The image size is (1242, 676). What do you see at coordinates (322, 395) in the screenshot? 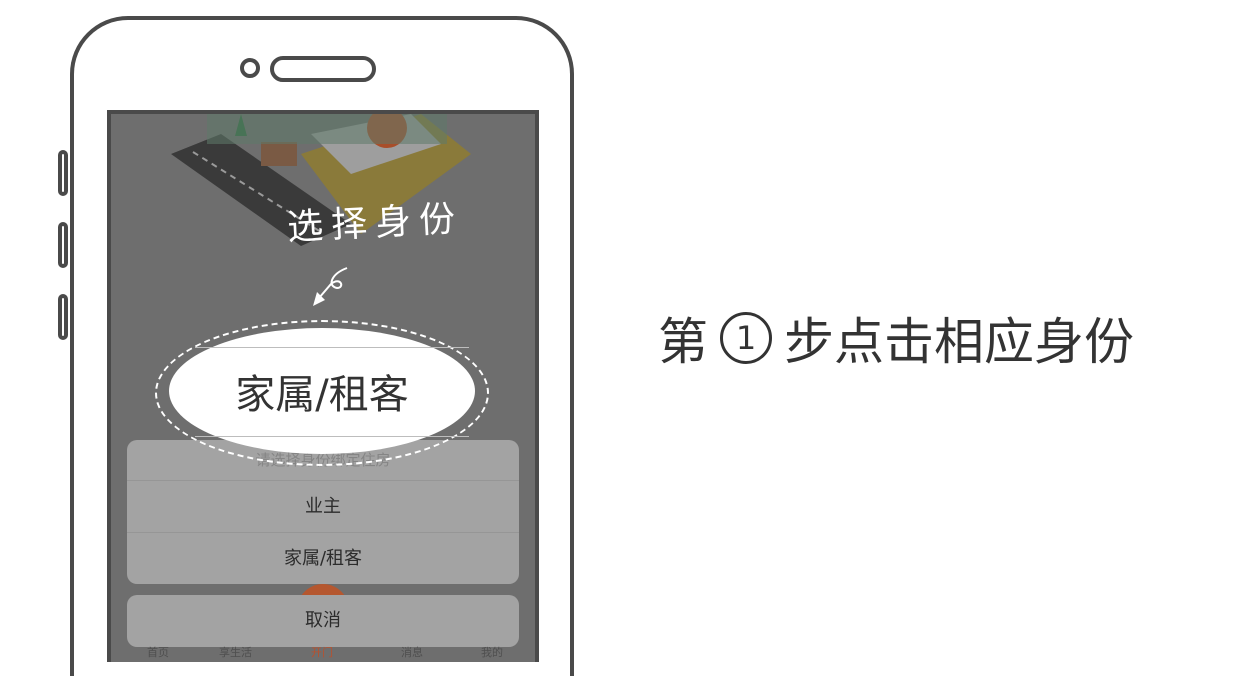
I see `highlight-label: 家属/租客` at bounding box center [322, 395].